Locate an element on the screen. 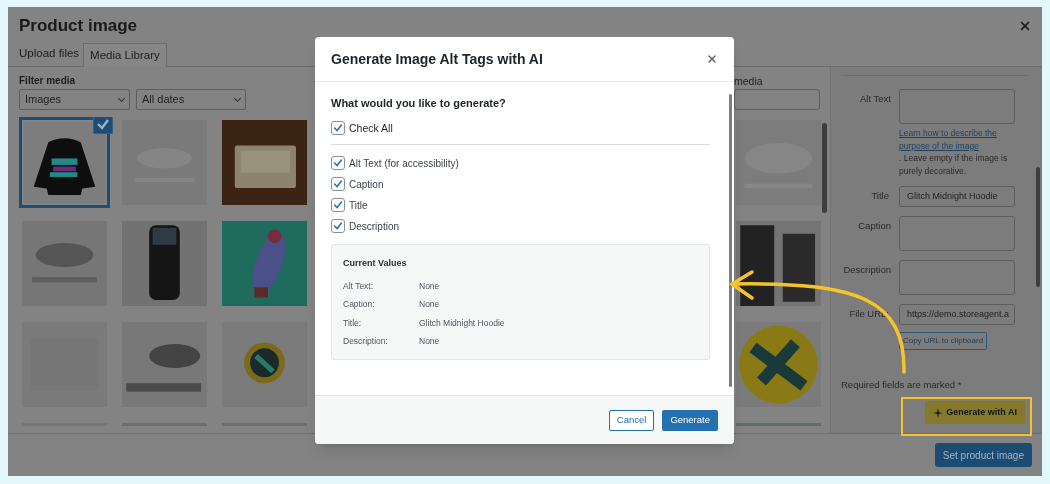  search-label: media is located at coordinates (749, 81).